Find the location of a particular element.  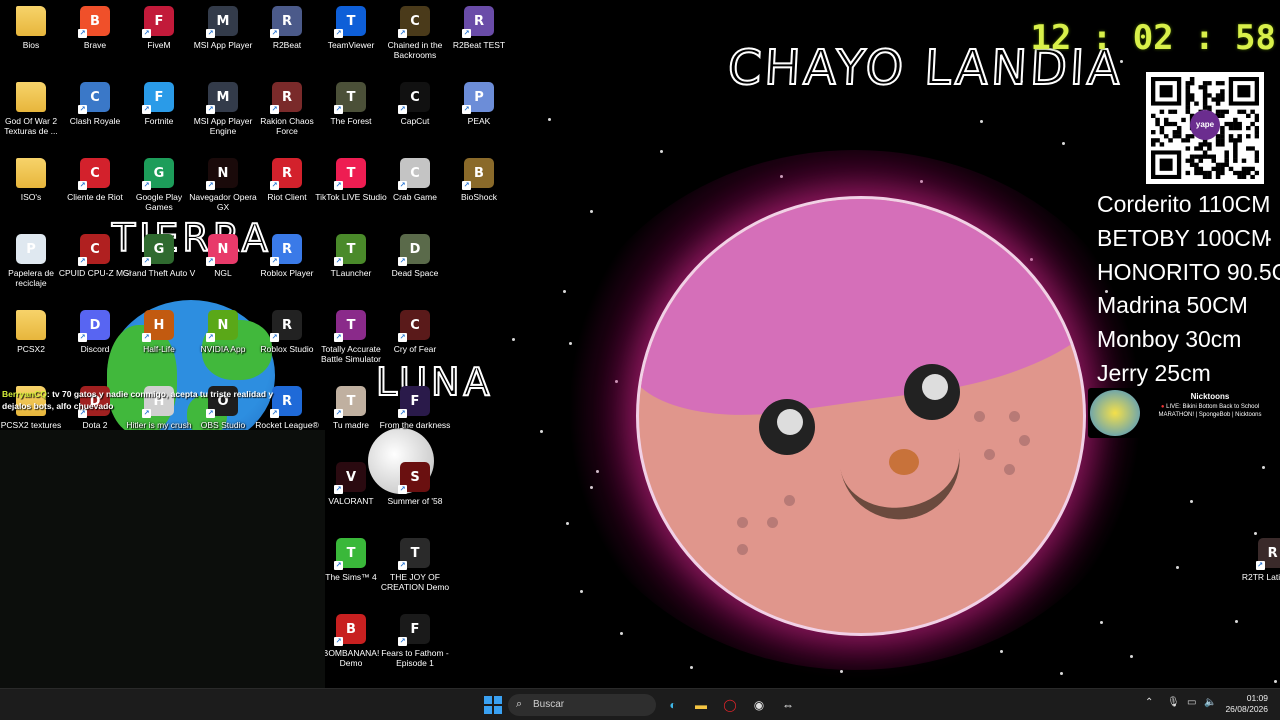

teamviewer-icon: ⇔ is located at coordinates (788, 705).